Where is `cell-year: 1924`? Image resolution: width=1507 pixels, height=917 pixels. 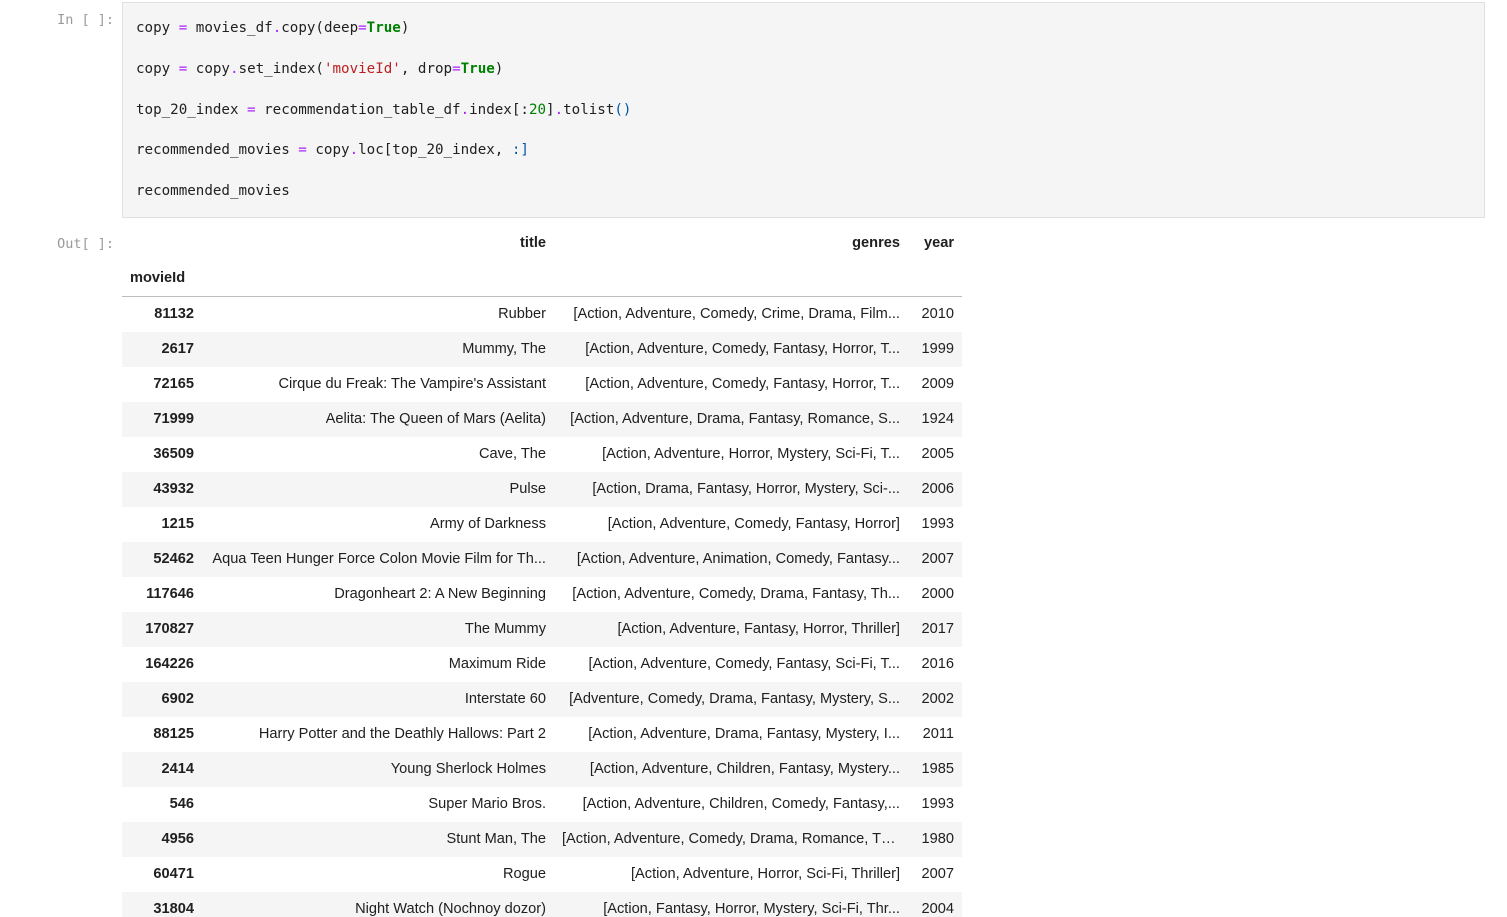
cell-year: 1924 is located at coordinates (937, 419).